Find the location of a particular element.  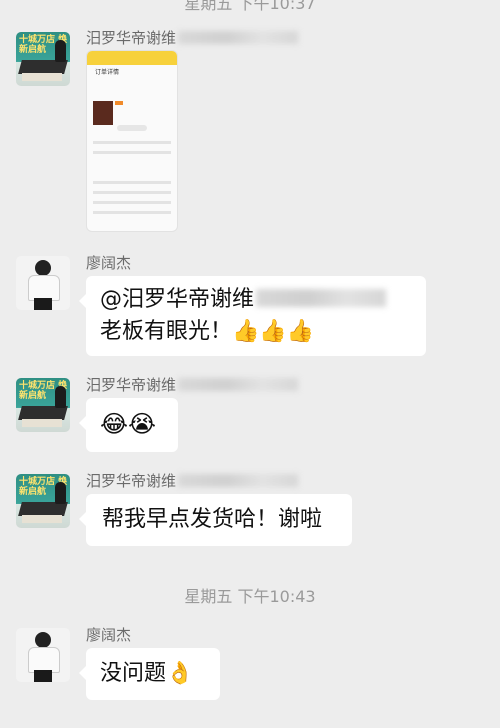

message-bubble: 帮我早点发货哈！谢啦 is located at coordinates (215, 520).